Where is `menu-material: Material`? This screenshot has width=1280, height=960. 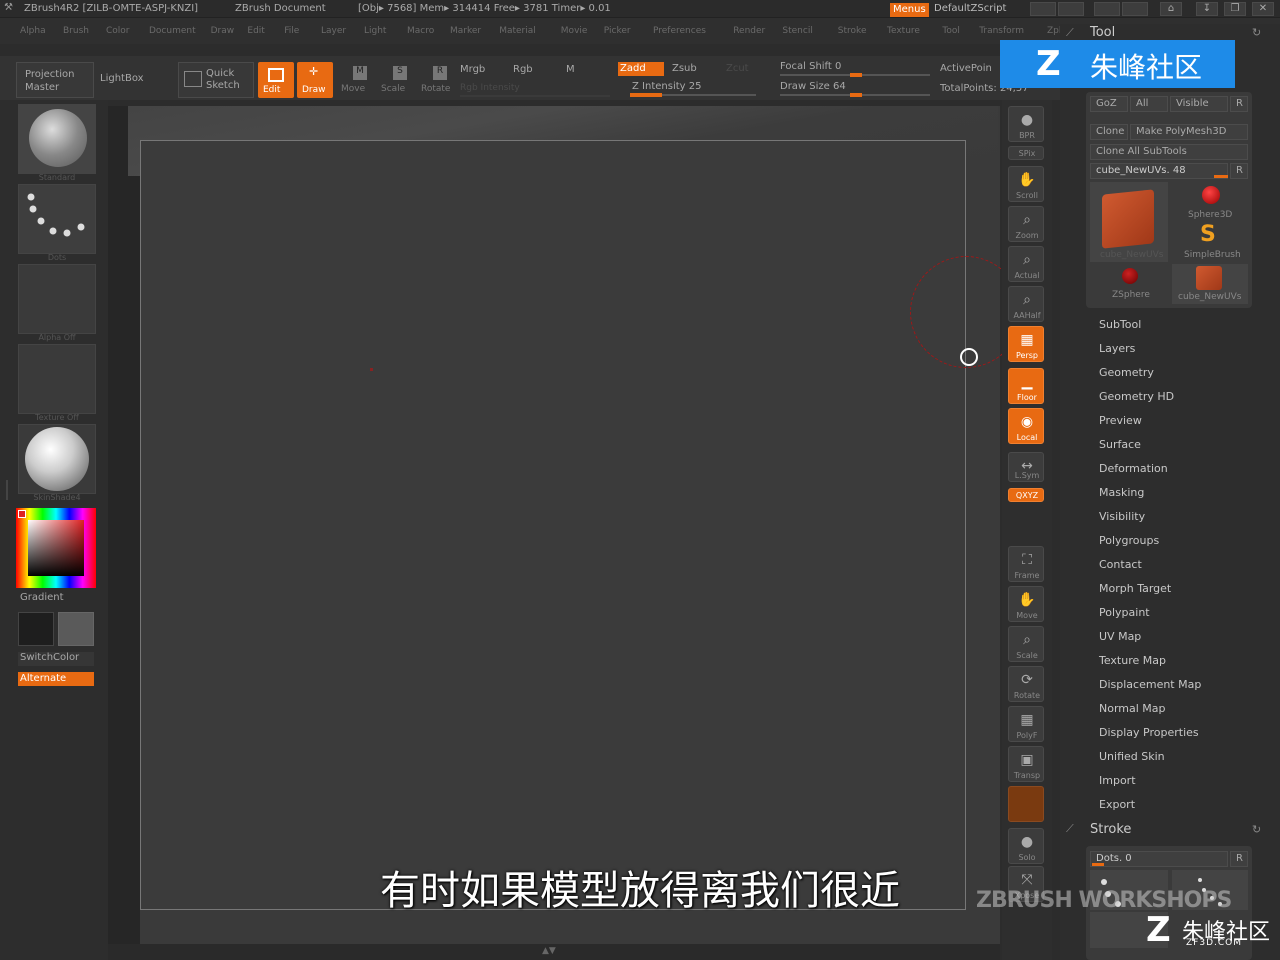 menu-material: Material is located at coordinates (517, 31).